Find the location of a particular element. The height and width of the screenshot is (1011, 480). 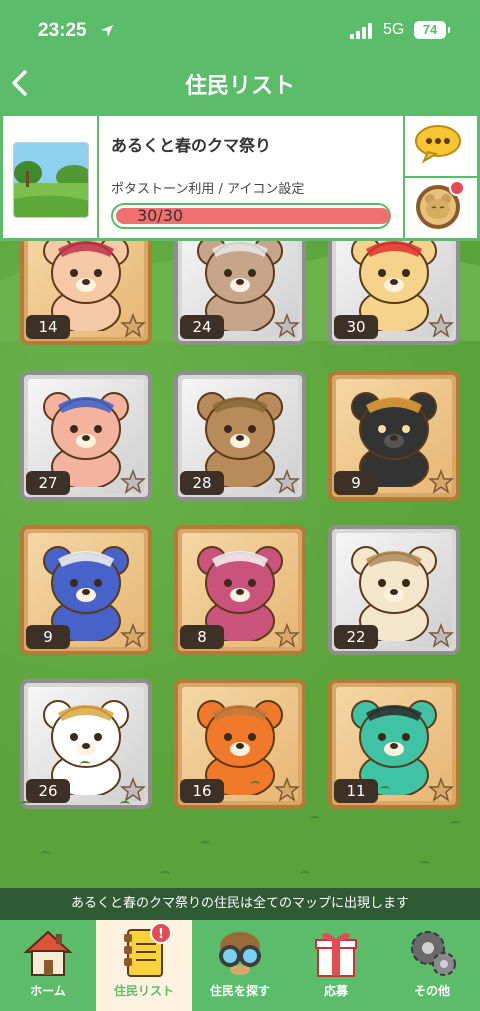

info-banner: あるくと春のクマ祭りの住民は全てのマップに出現します is located at coordinates (240, 904).